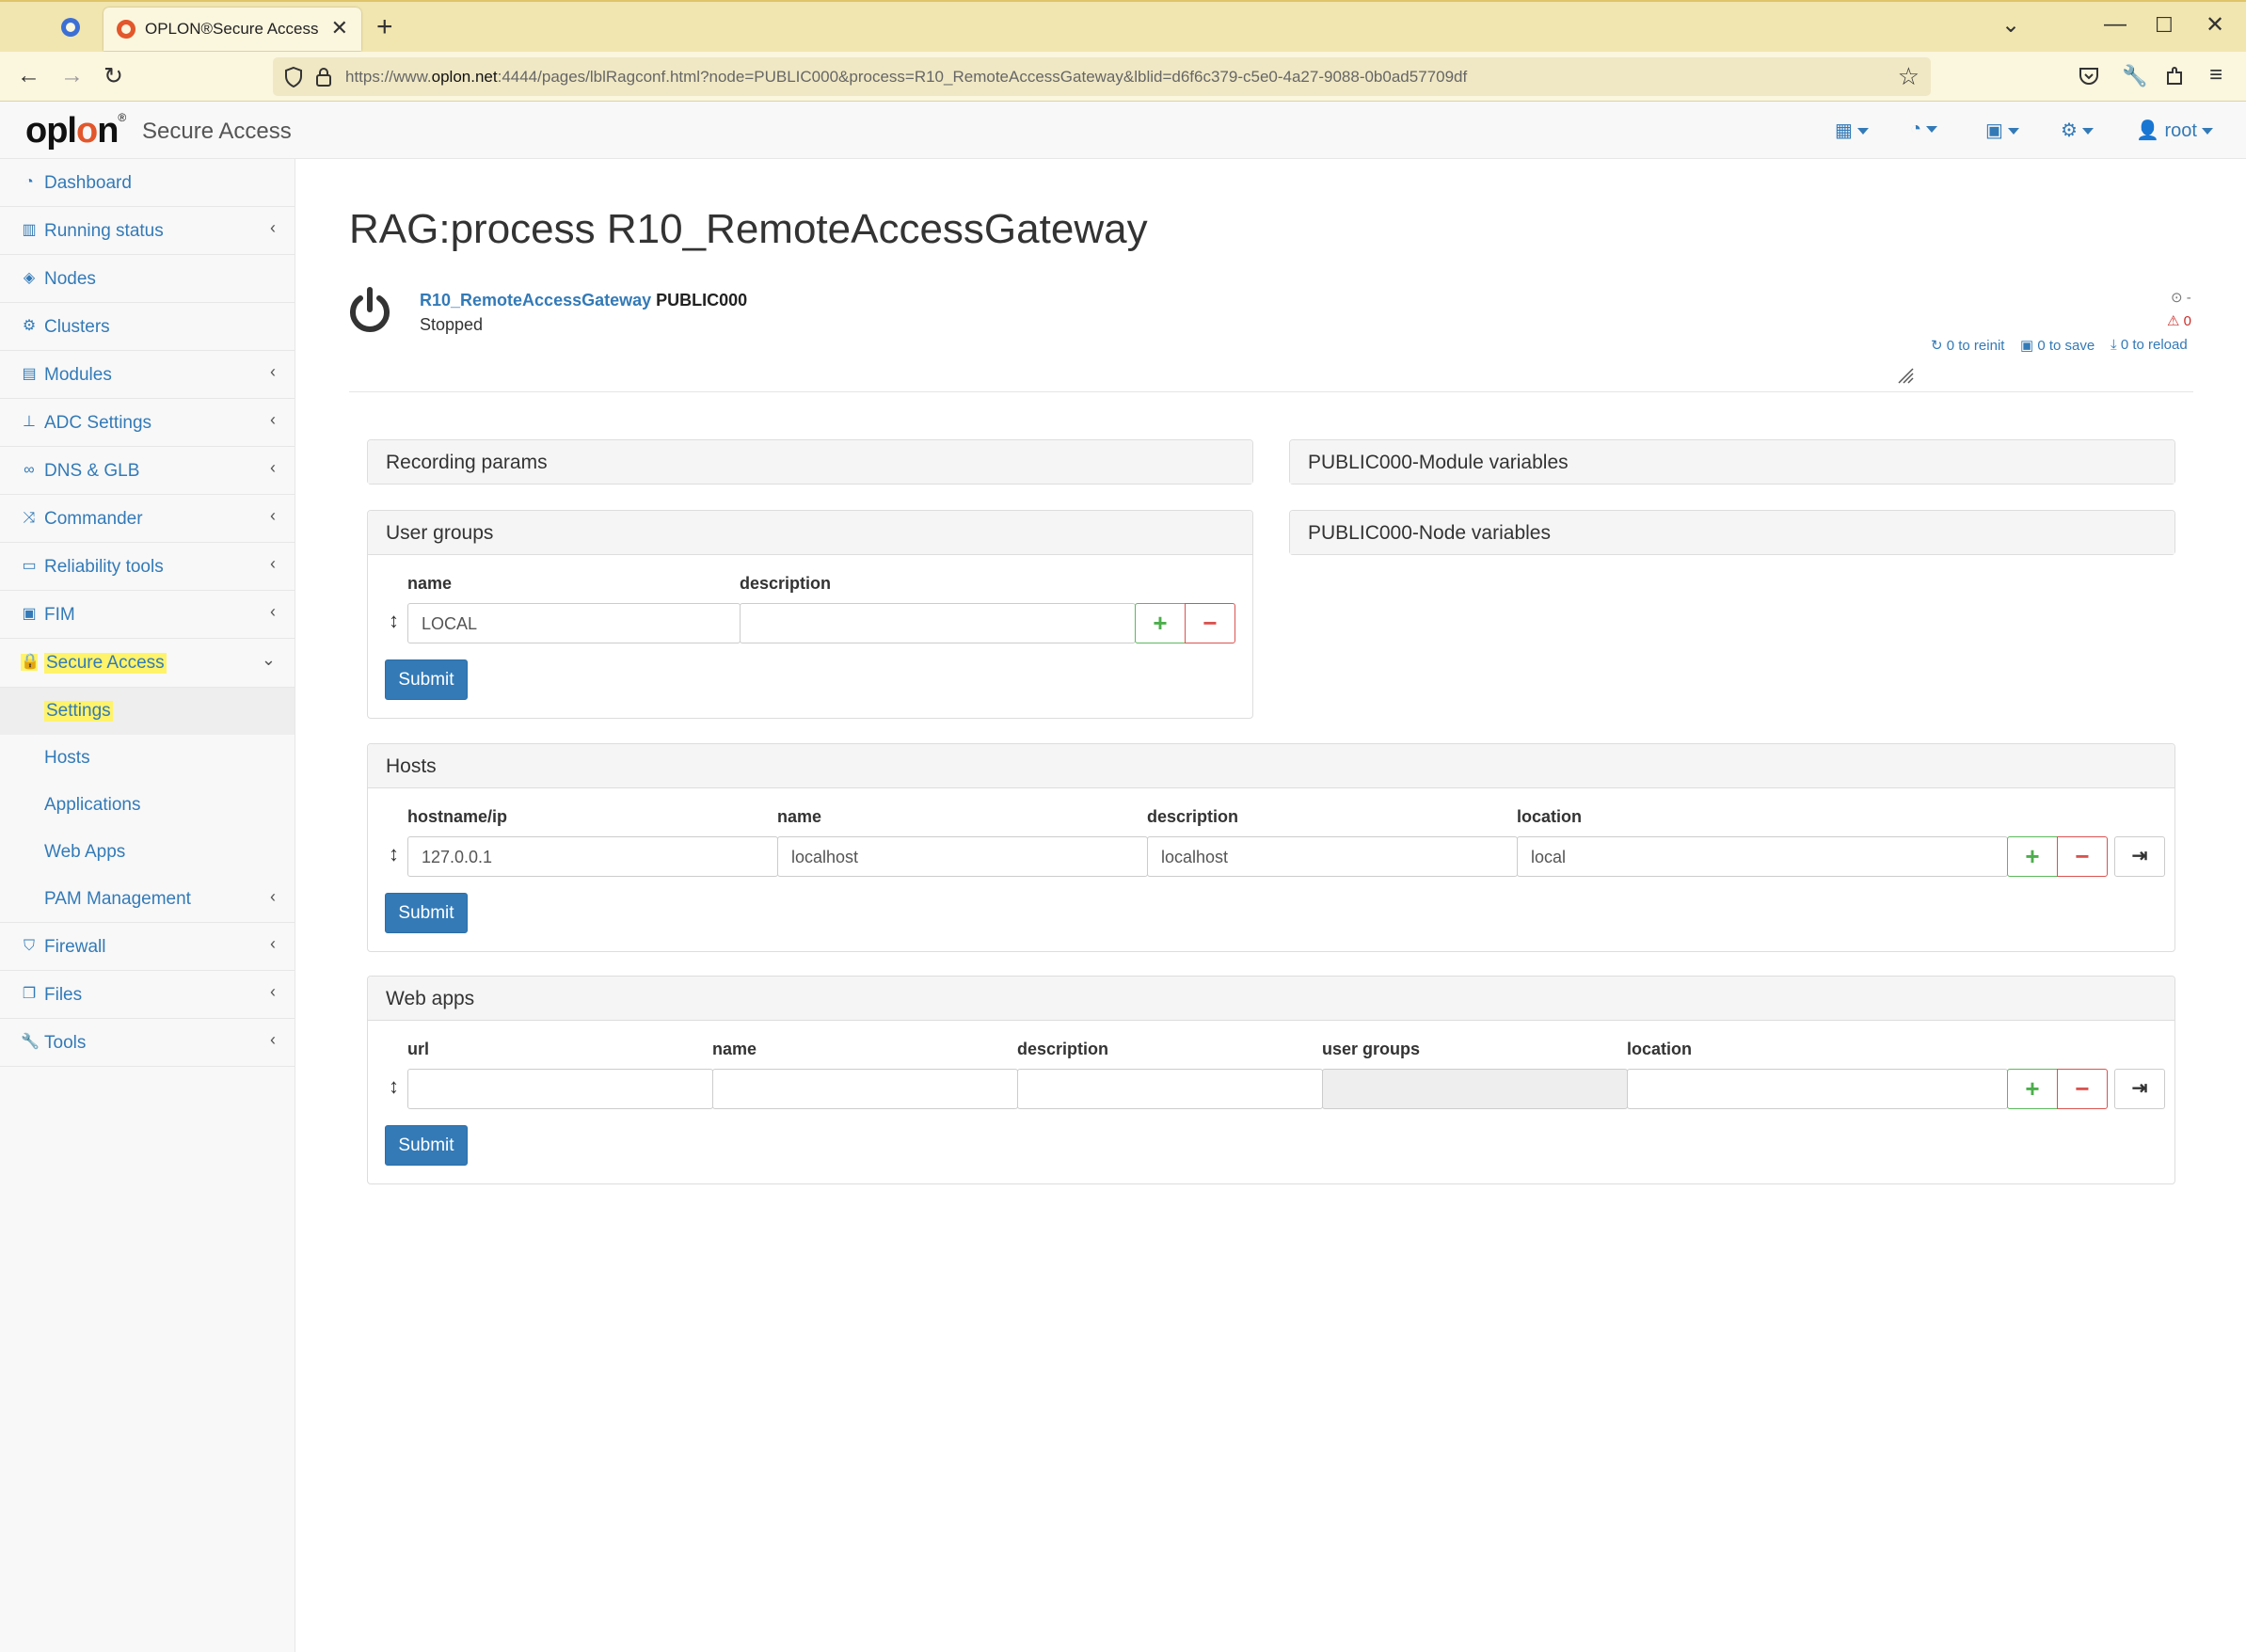 This screenshot has width=2246, height=1652. I want to click on sidebar-item-reliability-tools: ▭ Reliability tools ‹, so click(147, 567).